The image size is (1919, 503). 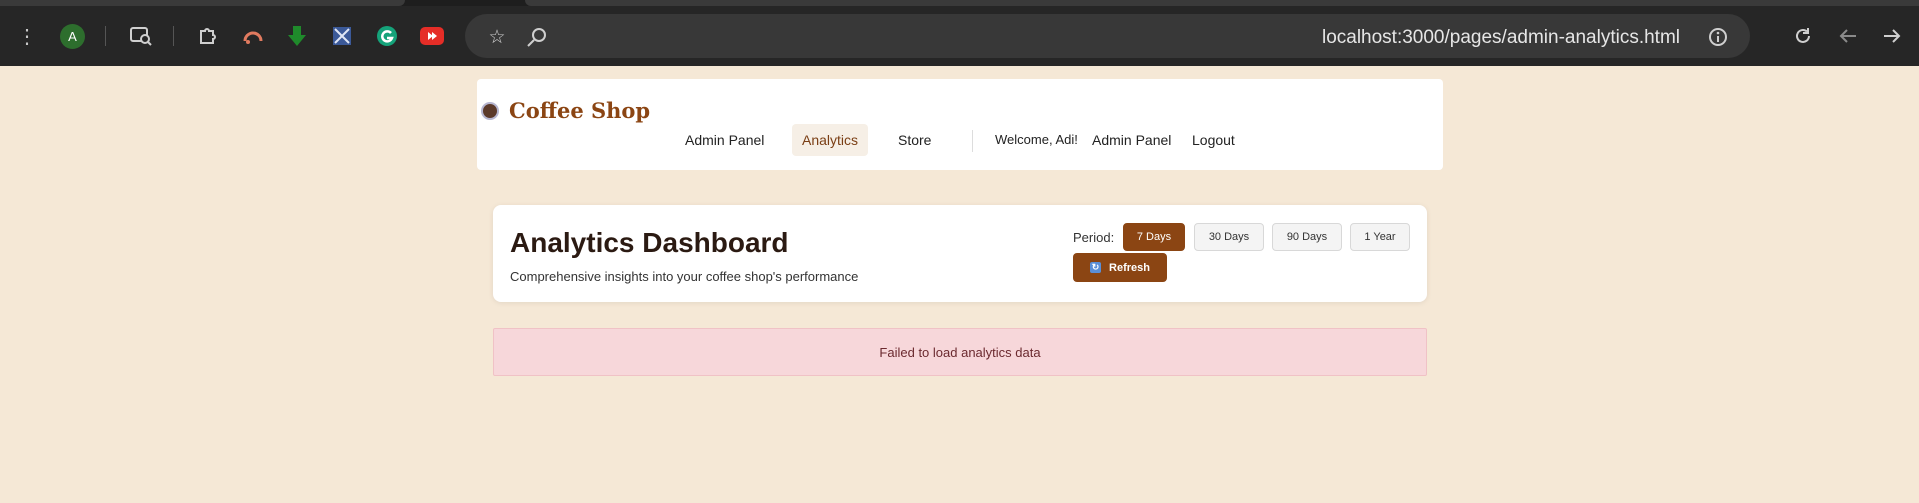 I want to click on star-icon: ☆, so click(x=497, y=37).